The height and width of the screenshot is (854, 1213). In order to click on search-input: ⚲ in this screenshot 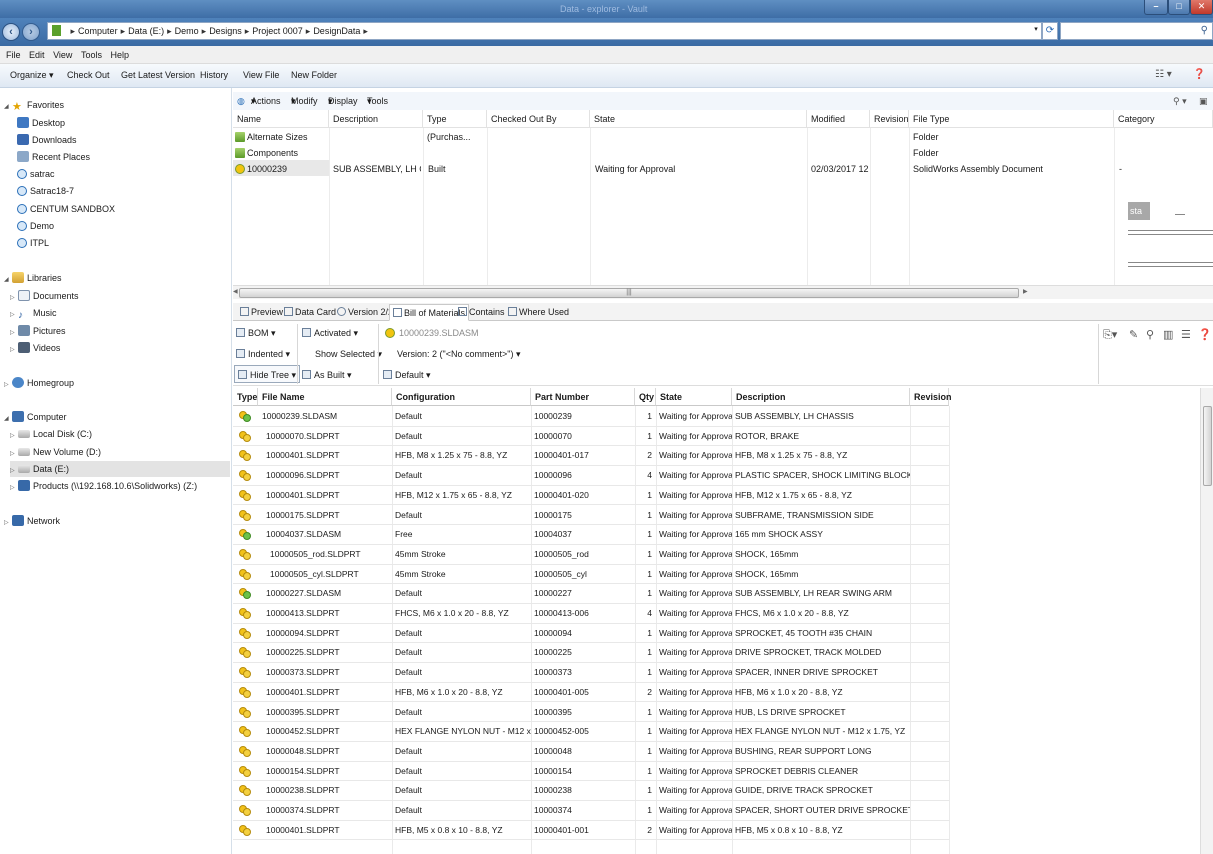, I will do `click(1136, 31)`.